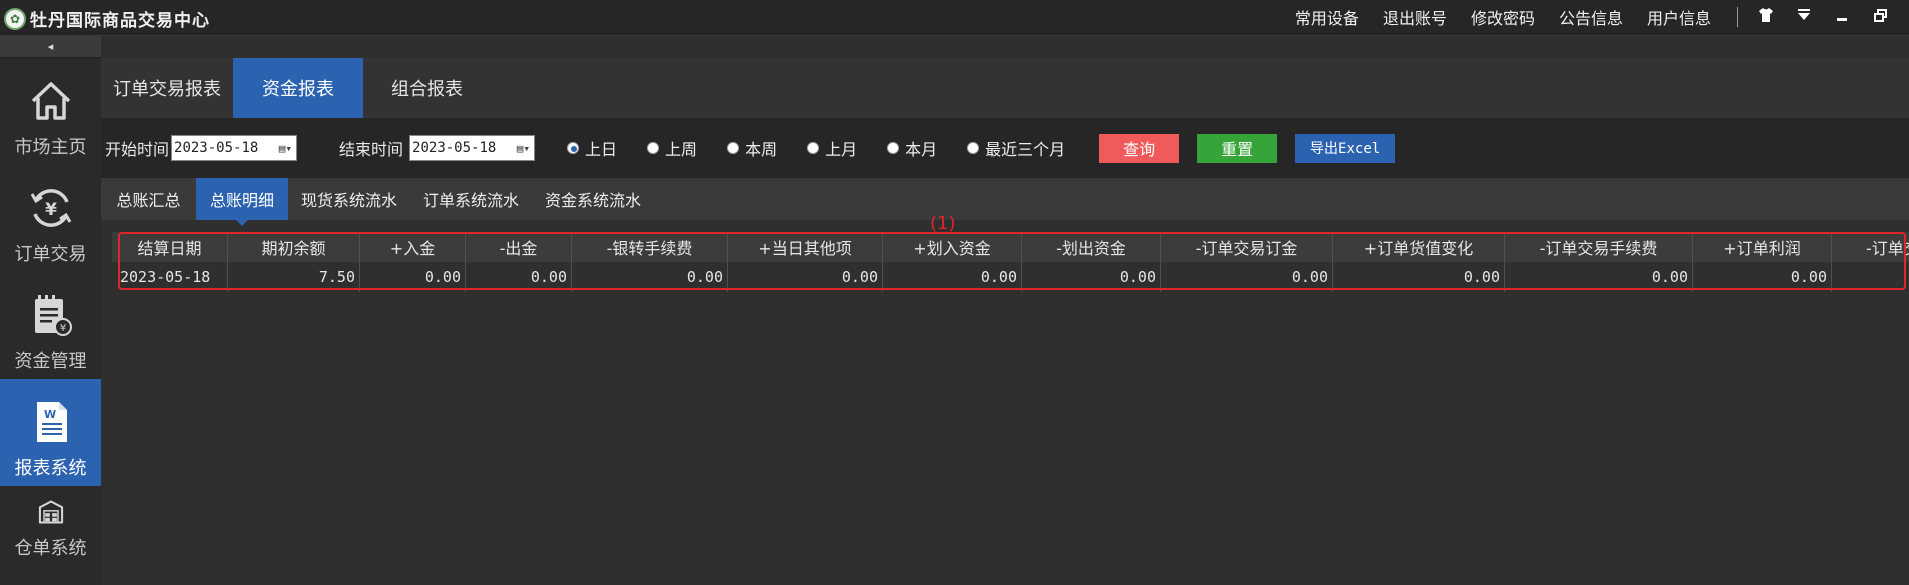 This screenshot has width=1909, height=585. I want to click on top-menu-change-password: 修改密码, so click(1503, 17).